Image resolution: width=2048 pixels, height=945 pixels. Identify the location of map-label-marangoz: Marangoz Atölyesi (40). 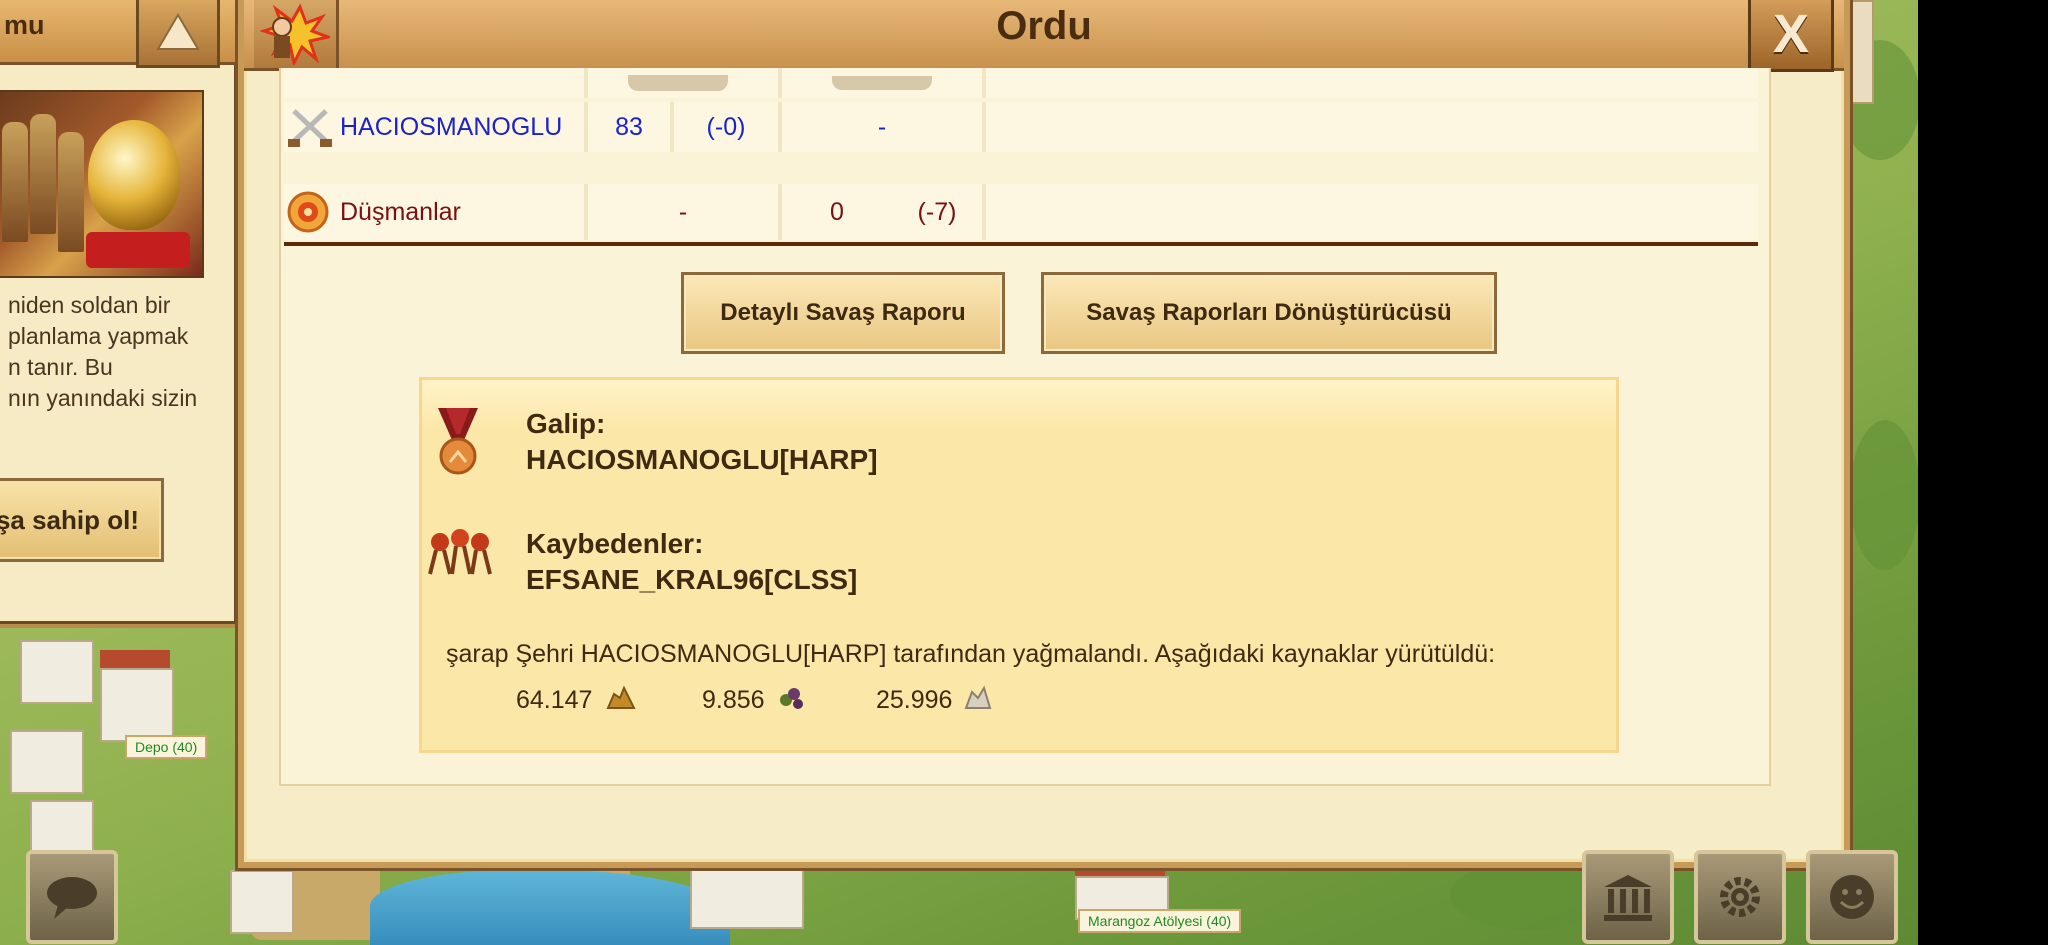
(1160, 921).